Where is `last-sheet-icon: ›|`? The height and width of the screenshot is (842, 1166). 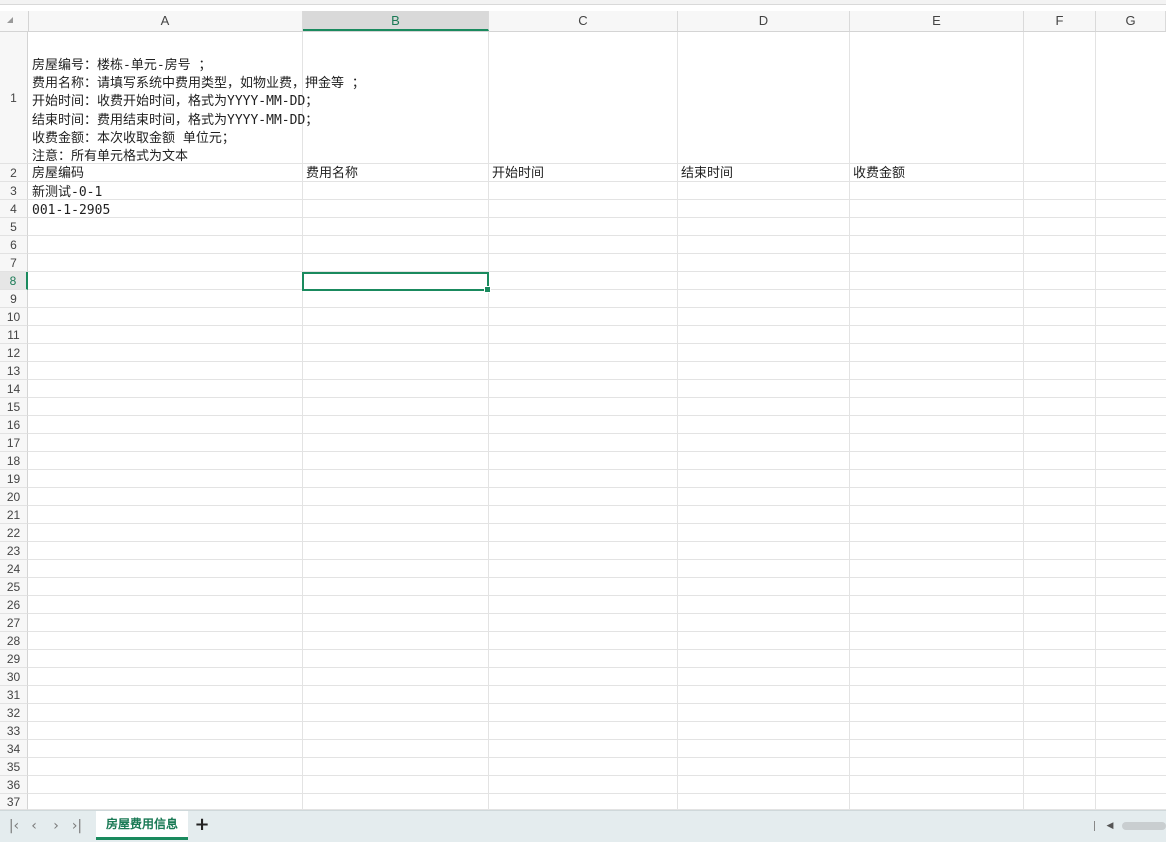
last-sheet-icon: ›| is located at coordinates (77, 826).